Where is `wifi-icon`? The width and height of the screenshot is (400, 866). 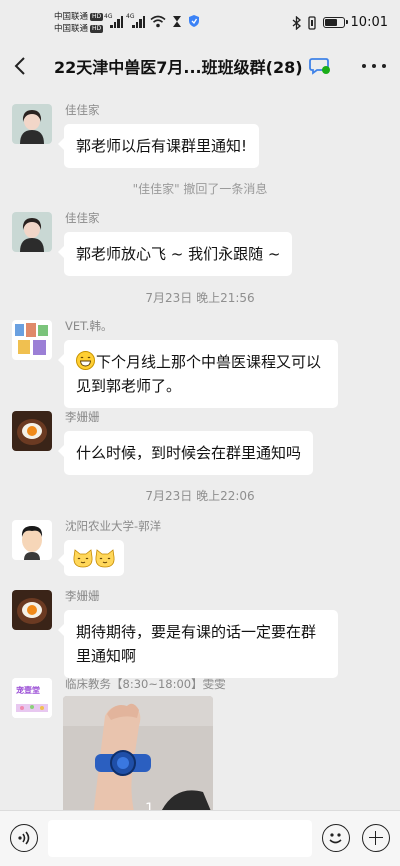 wifi-icon is located at coordinates (158, 21).